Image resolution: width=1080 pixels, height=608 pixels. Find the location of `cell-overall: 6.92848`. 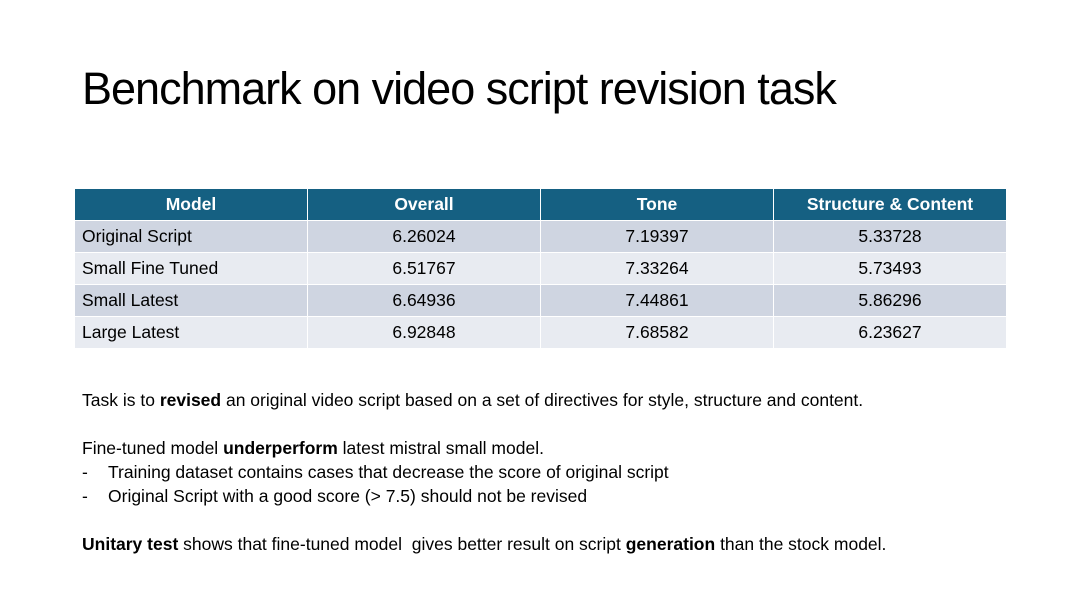

cell-overall: 6.92848 is located at coordinates (424, 332).